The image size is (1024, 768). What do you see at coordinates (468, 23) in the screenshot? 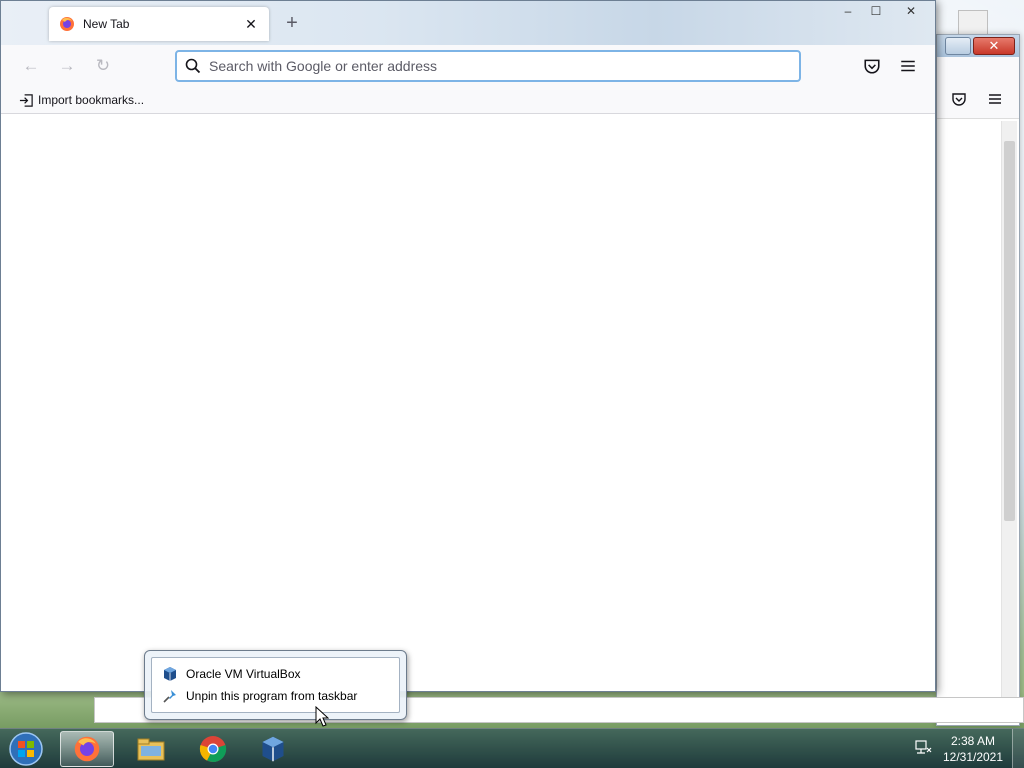
I see `tab-strip: New Tab ✕ + – ☐ ✕` at bounding box center [468, 23].